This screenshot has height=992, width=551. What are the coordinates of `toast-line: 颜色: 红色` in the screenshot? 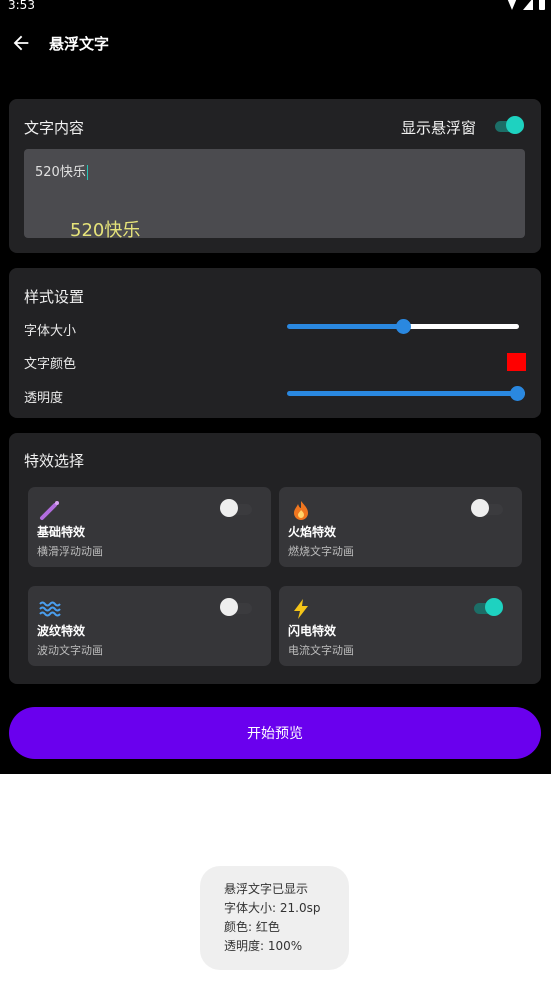 It's located at (252, 927).